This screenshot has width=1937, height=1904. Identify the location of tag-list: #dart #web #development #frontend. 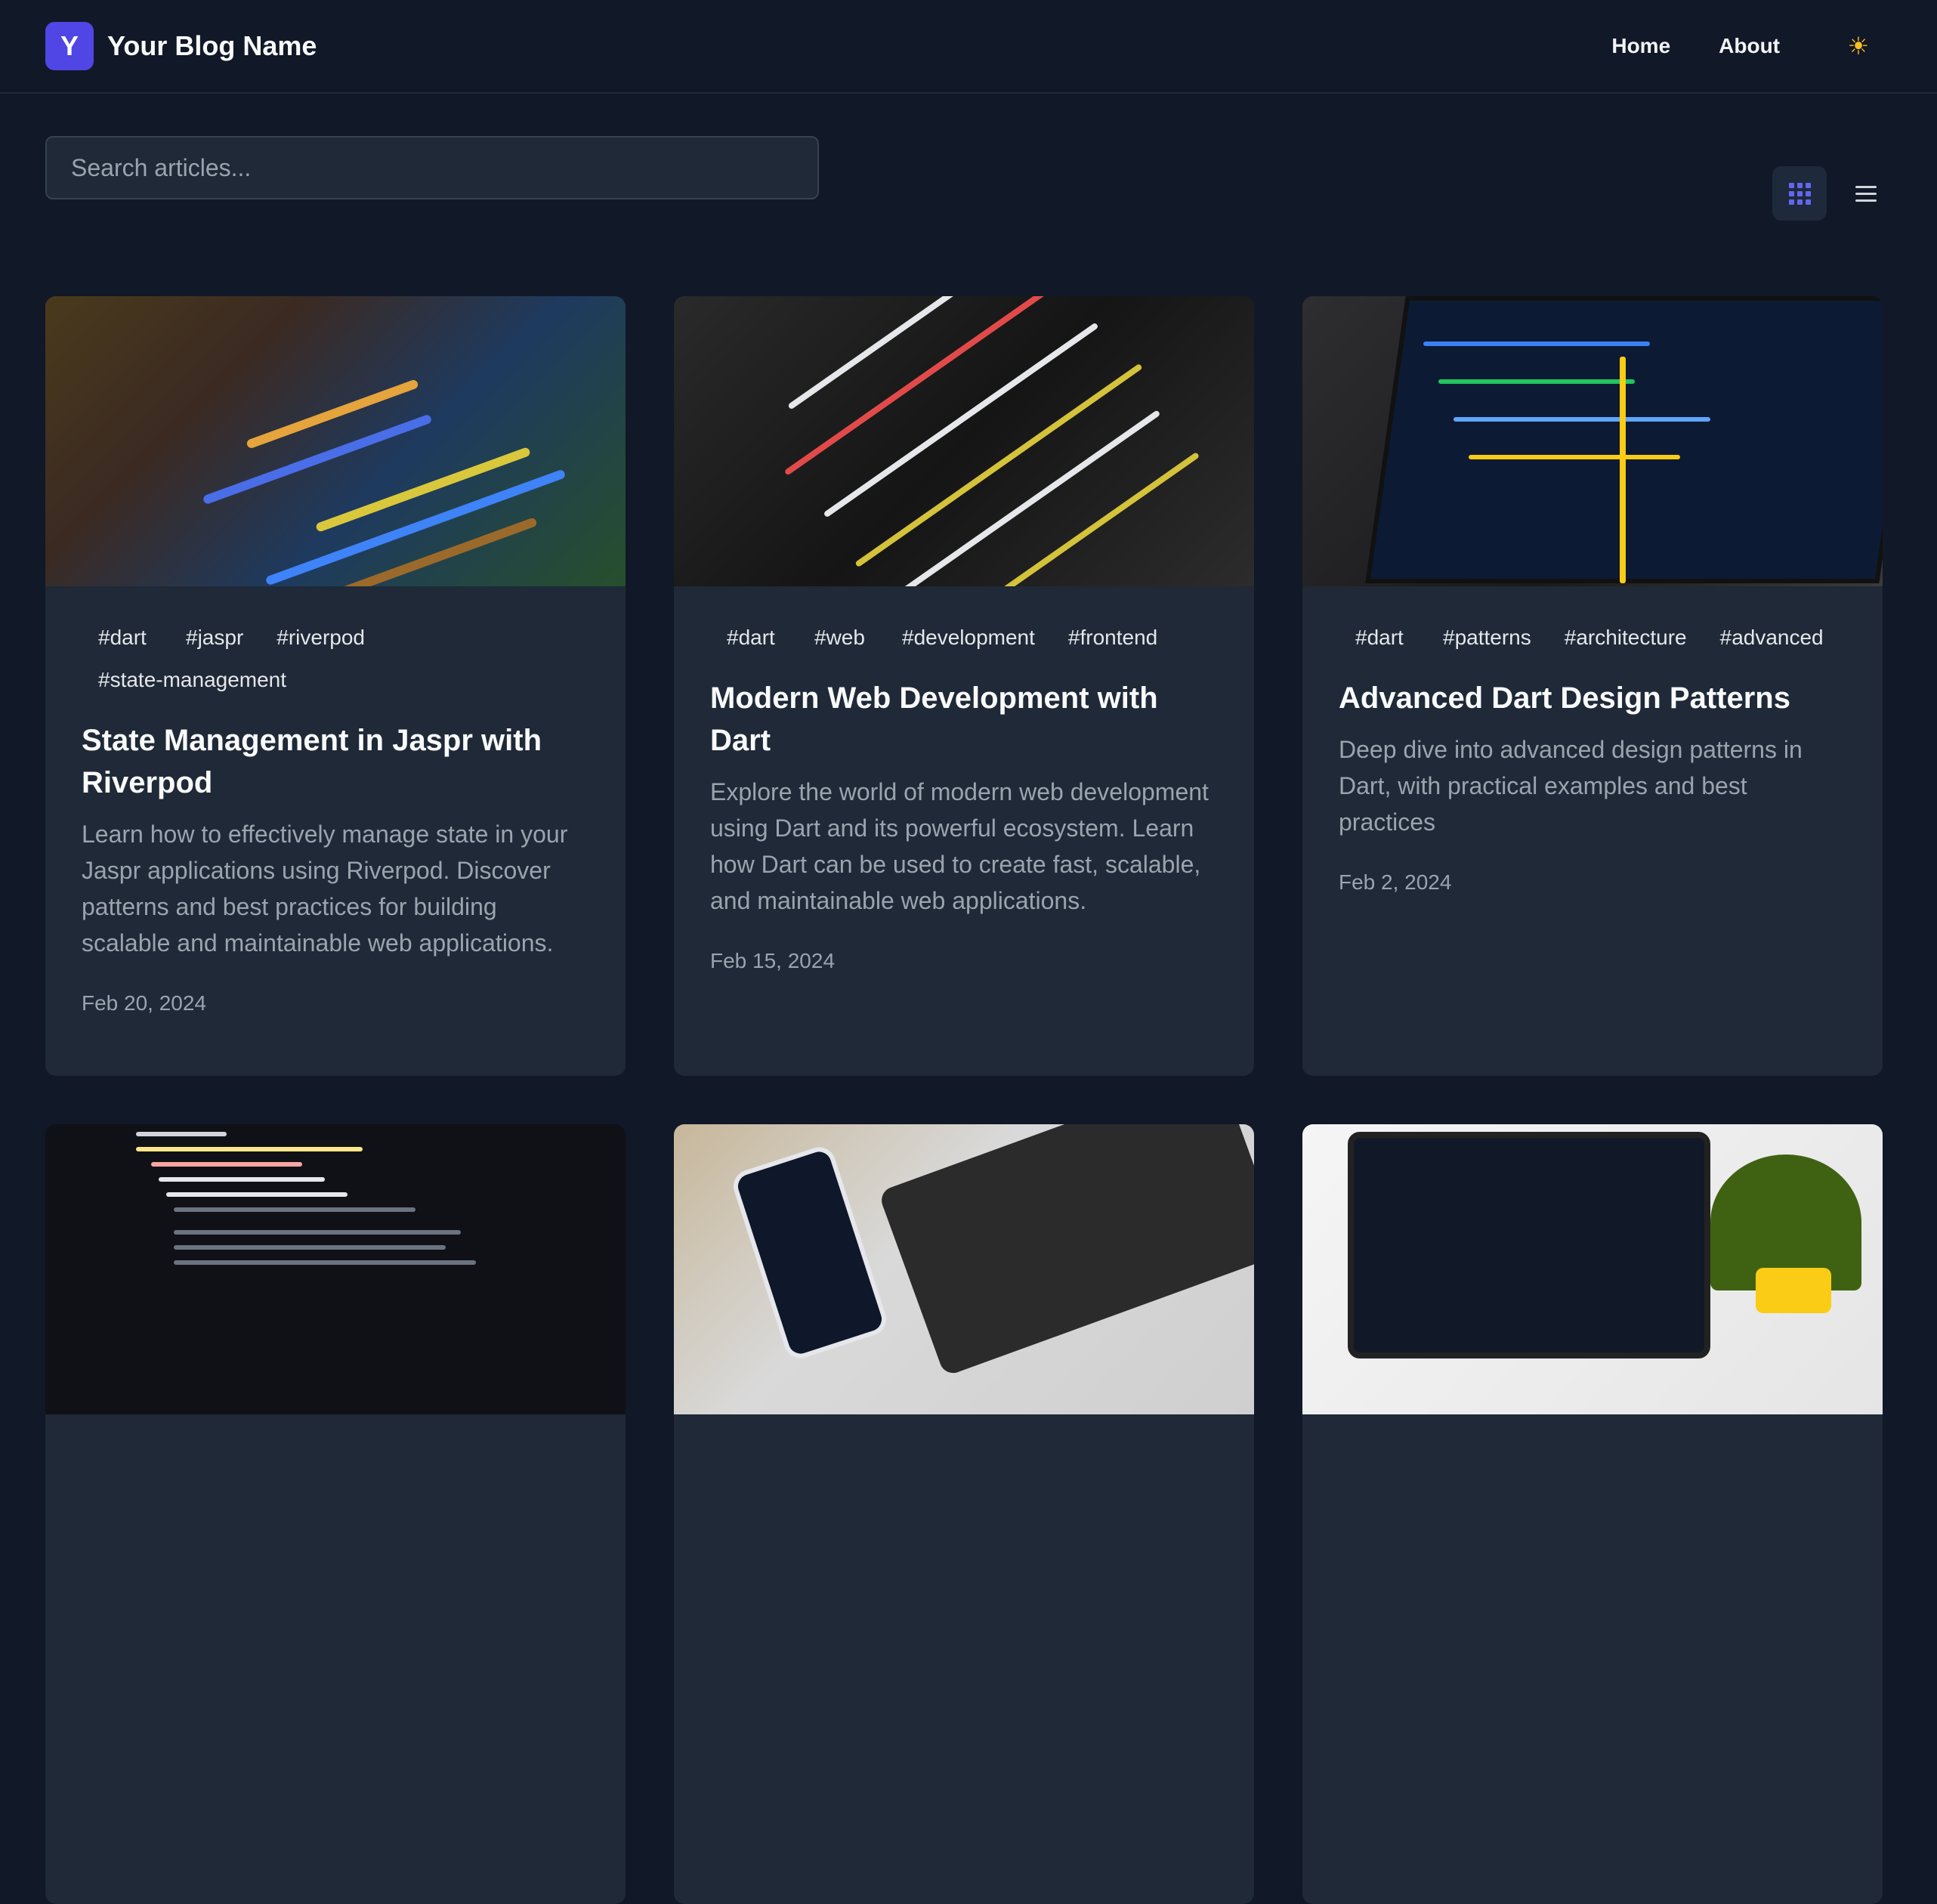
(967, 637).